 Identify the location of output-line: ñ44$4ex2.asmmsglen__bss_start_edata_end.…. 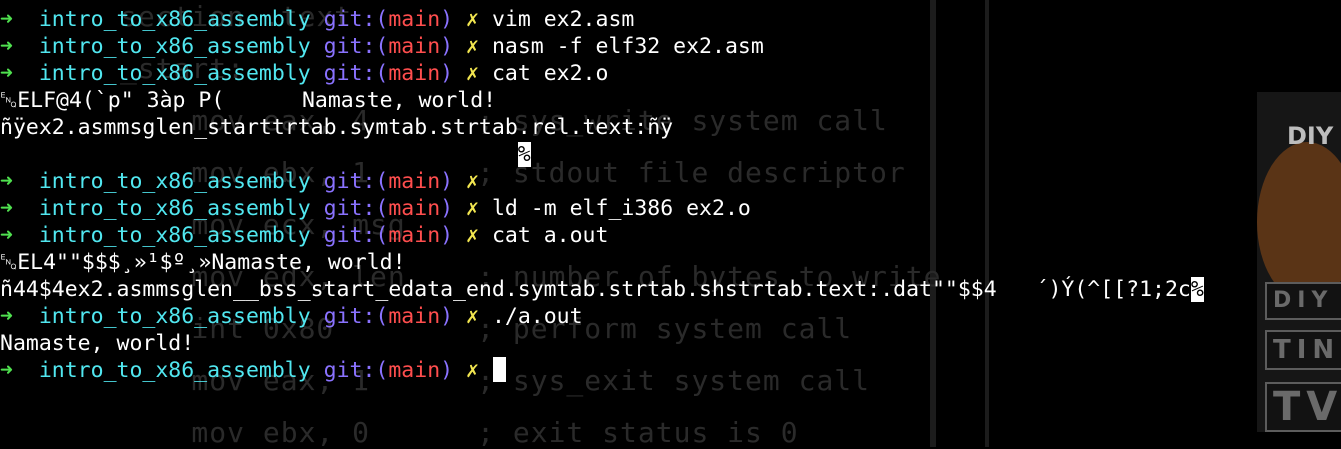
(602, 289).